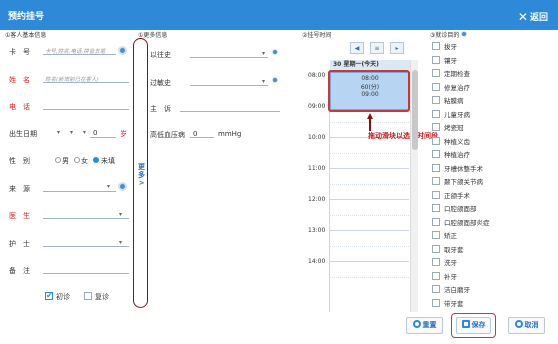 The height and width of the screenshot is (344, 558). I want to click on allergy-chevron-down-icon: ▾, so click(263, 81).